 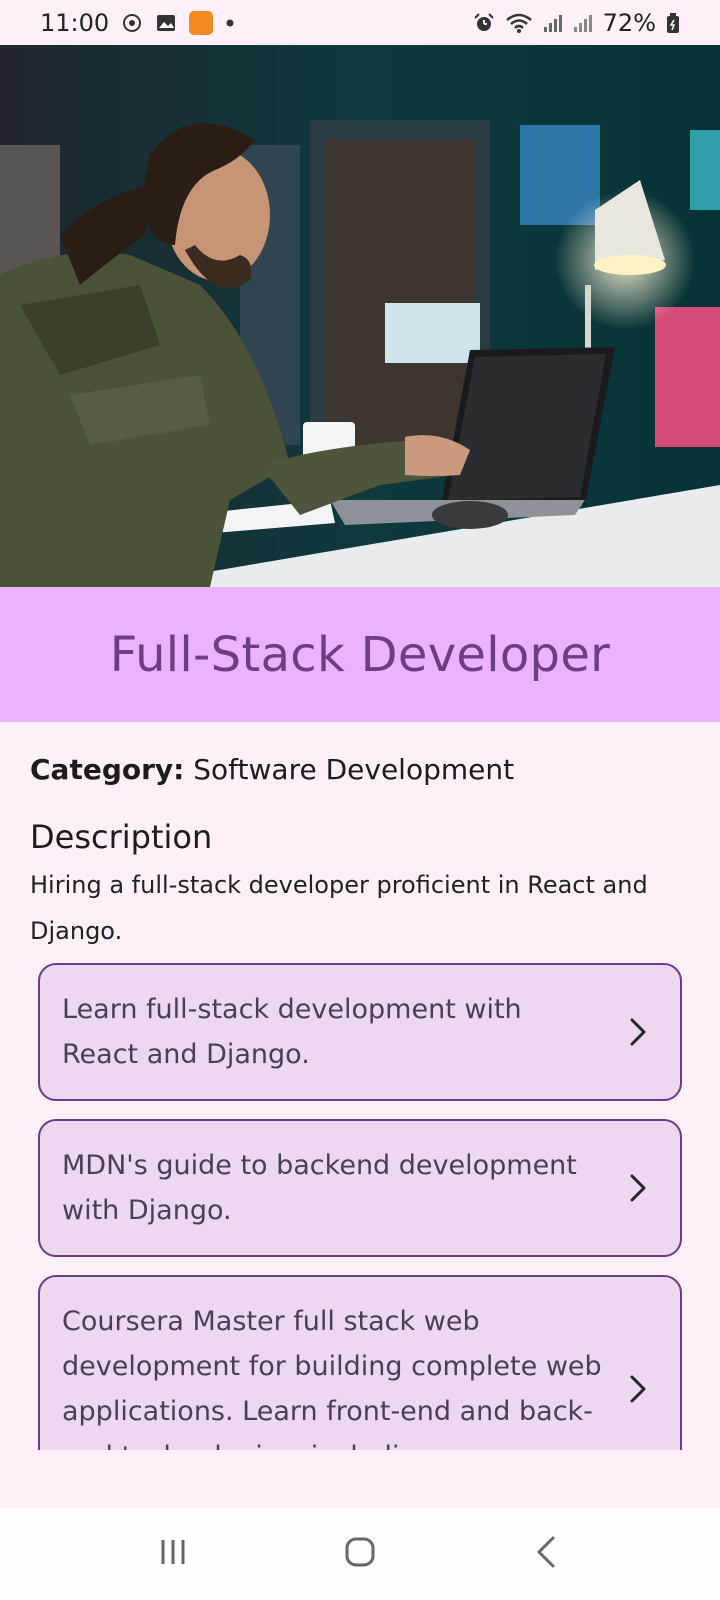 What do you see at coordinates (484, 23) in the screenshot?
I see `alarm-icon` at bounding box center [484, 23].